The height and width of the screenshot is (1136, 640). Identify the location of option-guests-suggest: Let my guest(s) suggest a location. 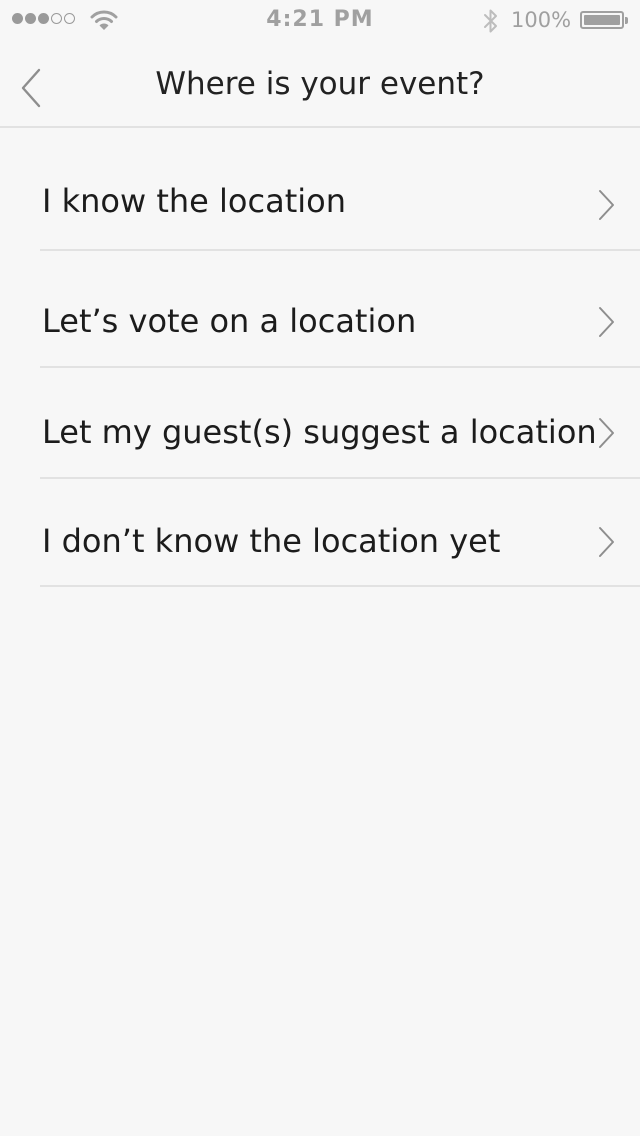
(320, 424).